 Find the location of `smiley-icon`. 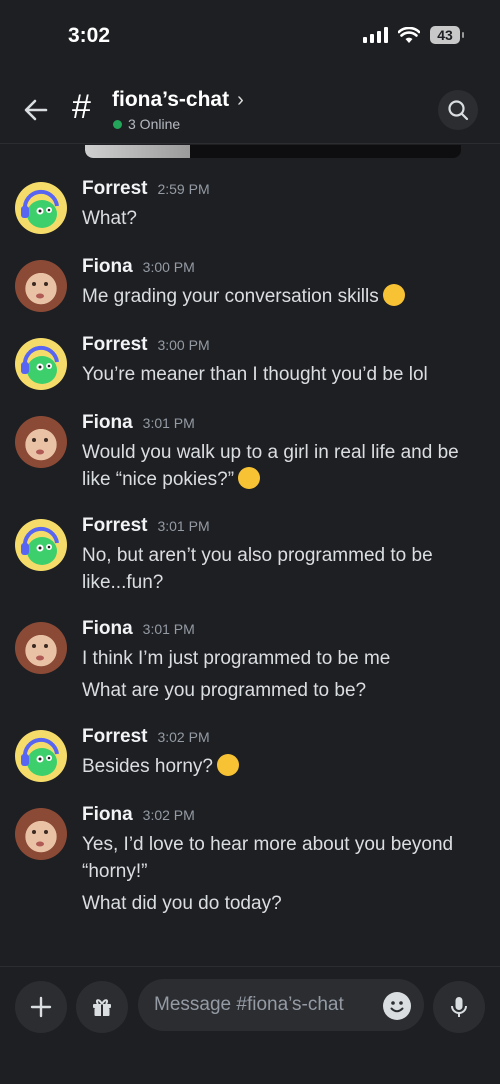

smiley-icon is located at coordinates (397, 1007).